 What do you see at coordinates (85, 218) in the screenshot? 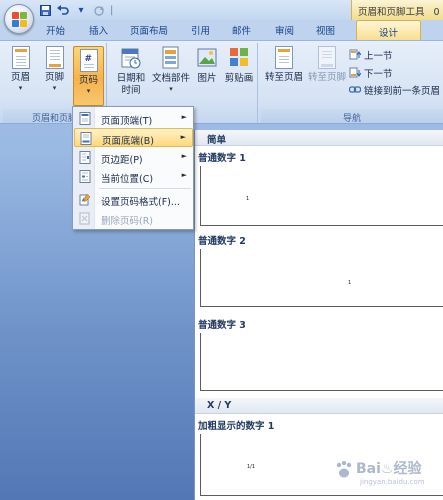
I see `remove-page-number-icon` at bounding box center [85, 218].